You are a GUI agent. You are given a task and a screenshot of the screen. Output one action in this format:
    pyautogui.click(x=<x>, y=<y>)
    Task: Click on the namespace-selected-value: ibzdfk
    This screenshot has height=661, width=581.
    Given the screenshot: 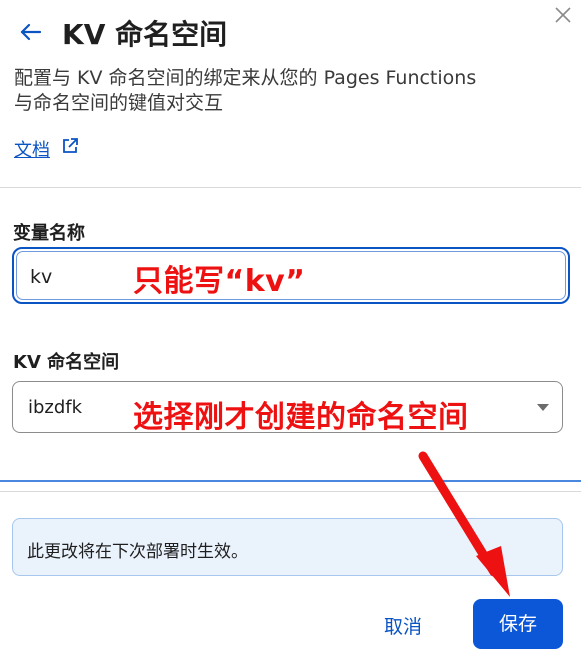 What is the action you would take?
    pyautogui.click(x=55, y=407)
    